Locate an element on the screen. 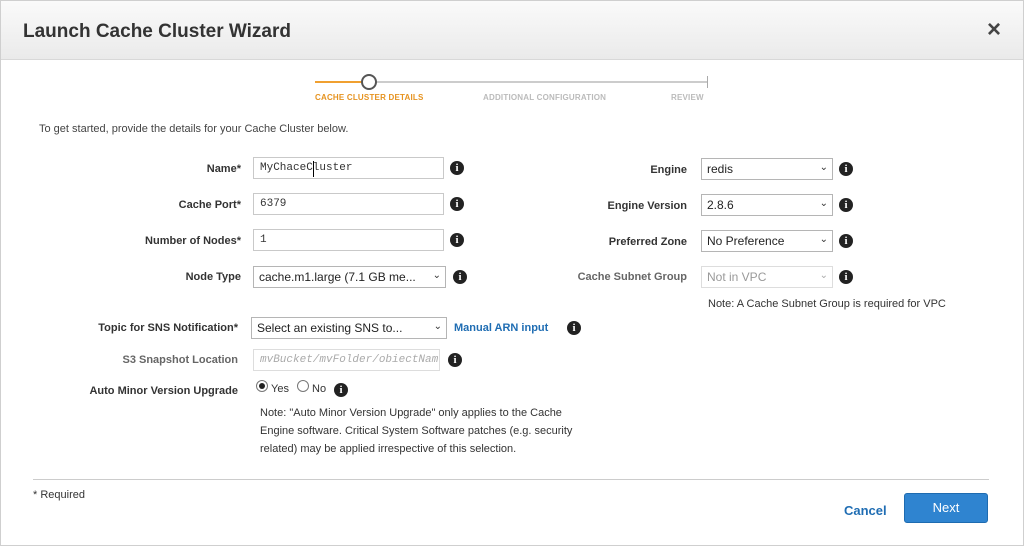 This screenshot has width=1024, height=546. engine-version-label: Engine Version is located at coordinates (647, 206).